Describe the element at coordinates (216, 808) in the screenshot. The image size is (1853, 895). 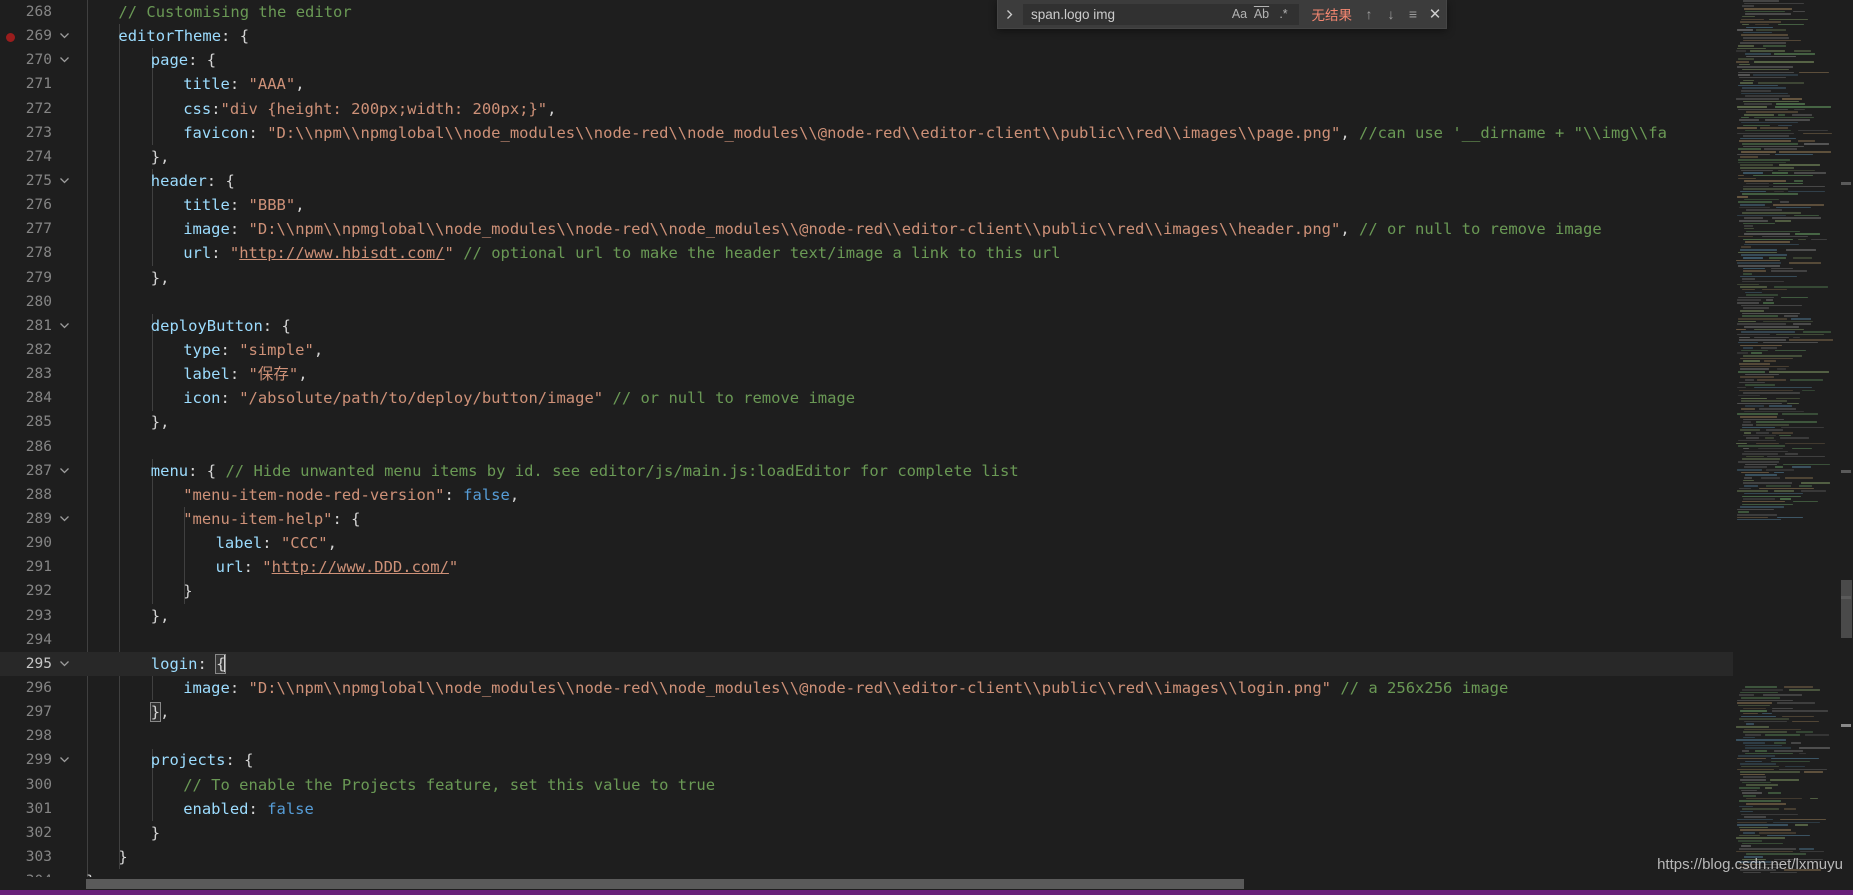
I see `token-key: enabled` at that location.